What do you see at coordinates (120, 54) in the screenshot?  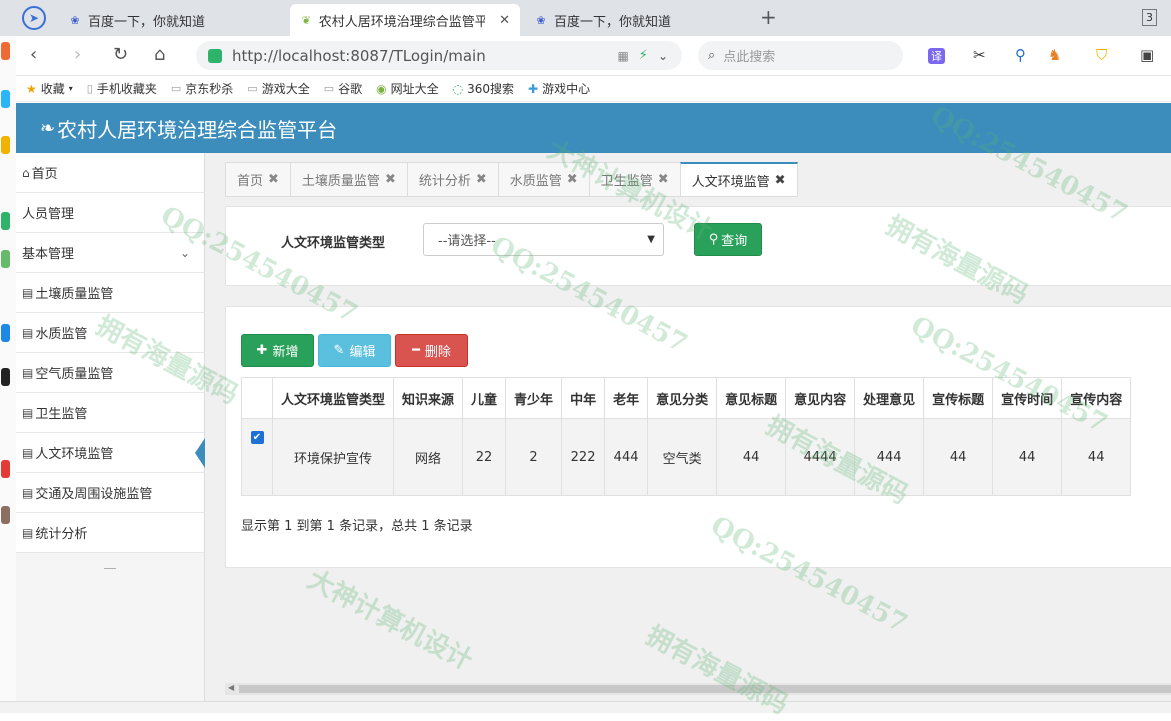 I see `reload-icon: ↻` at bounding box center [120, 54].